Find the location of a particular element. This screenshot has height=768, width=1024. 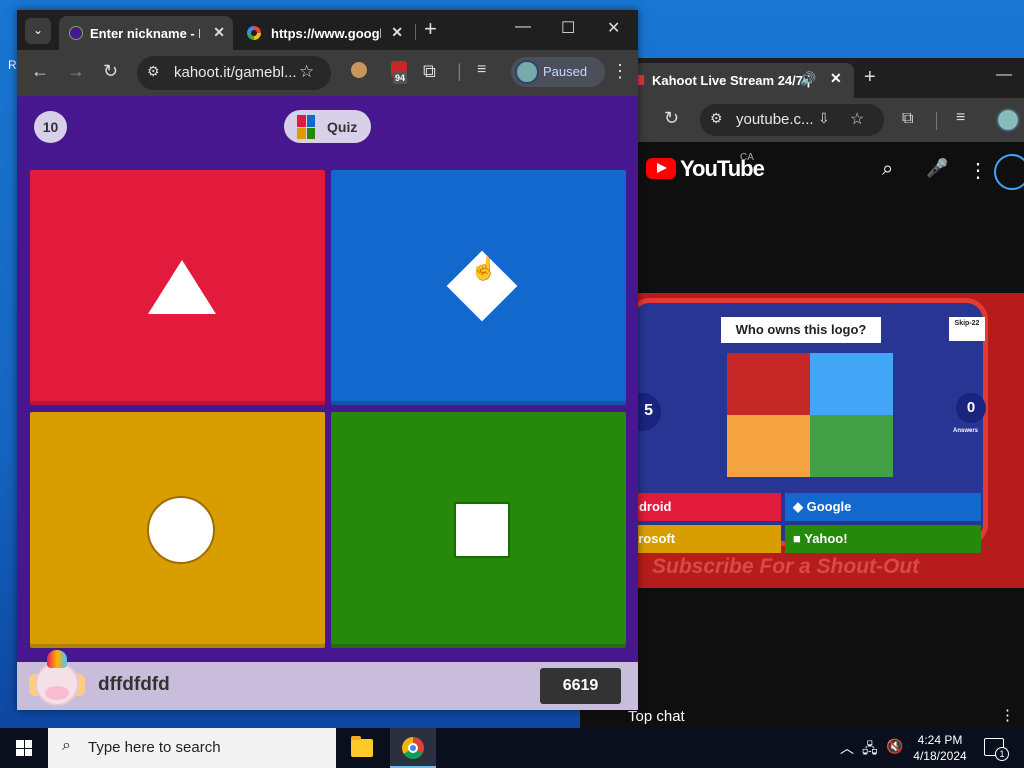

chrome-icon is located at coordinates (413, 748).